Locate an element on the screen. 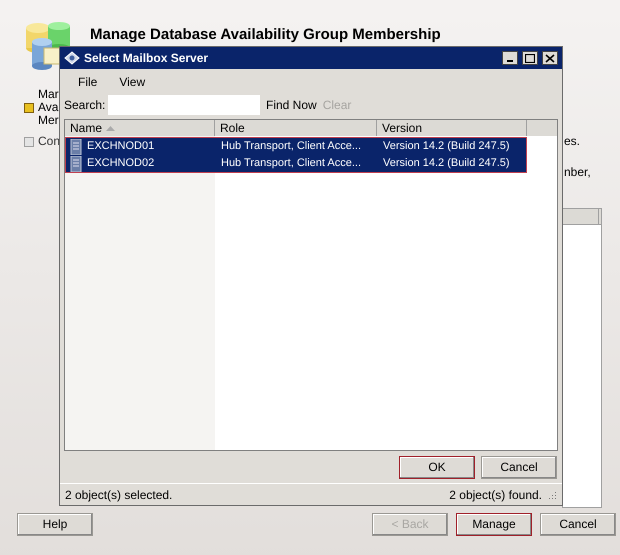 This screenshot has width=620, height=555. resize-grip-icon is located at coordinates (552, 495).